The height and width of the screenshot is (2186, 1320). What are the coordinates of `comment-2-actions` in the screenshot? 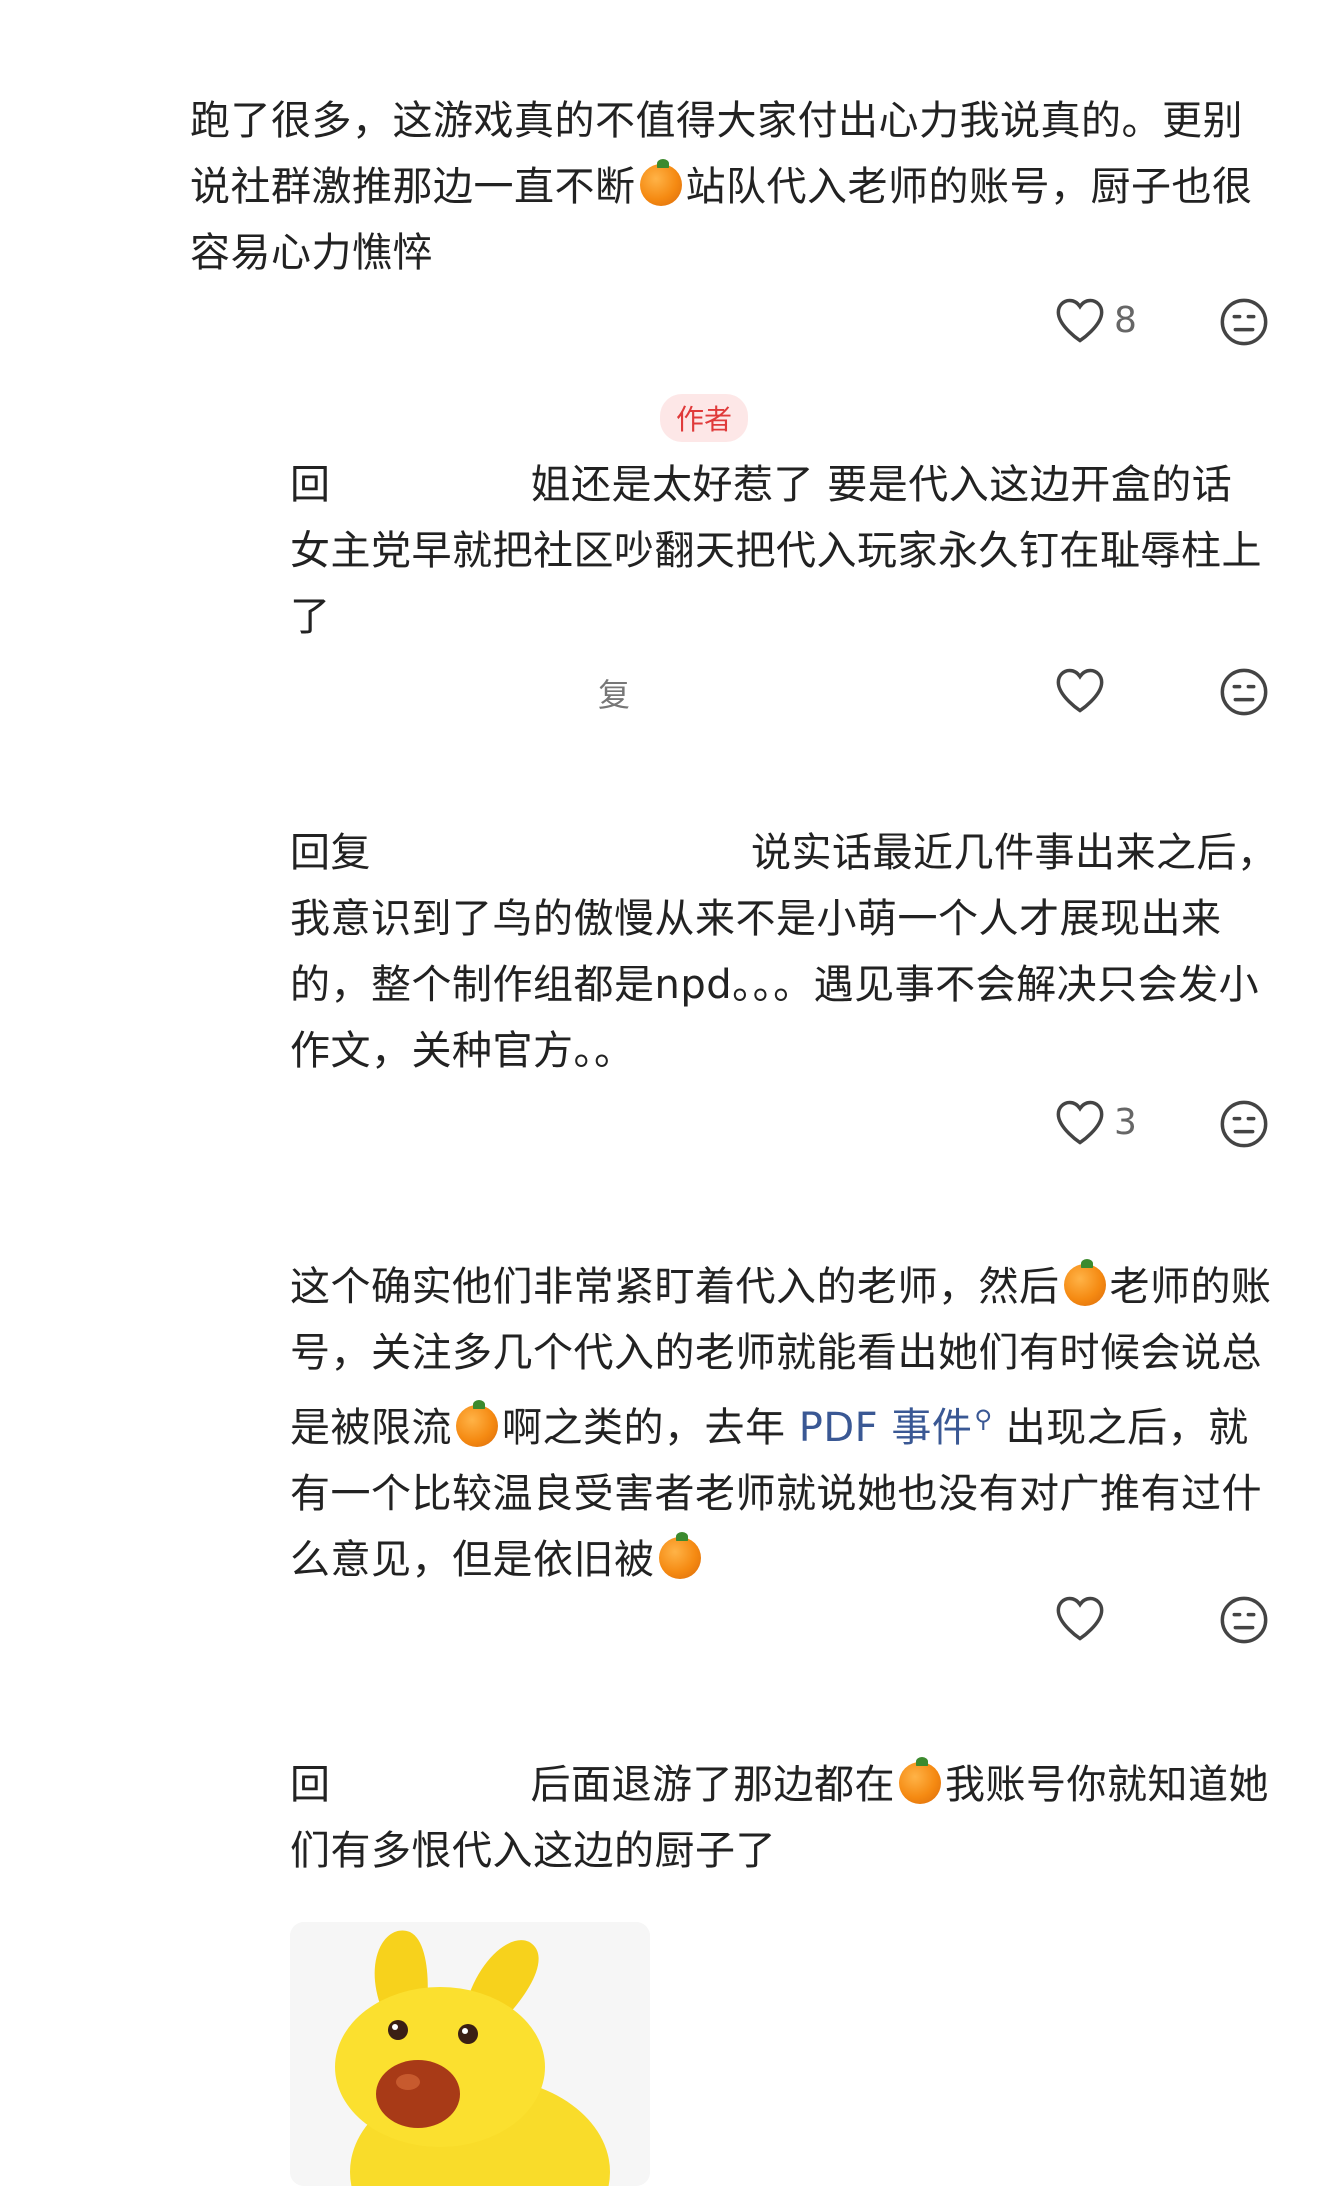 It's located at (1080, 690).